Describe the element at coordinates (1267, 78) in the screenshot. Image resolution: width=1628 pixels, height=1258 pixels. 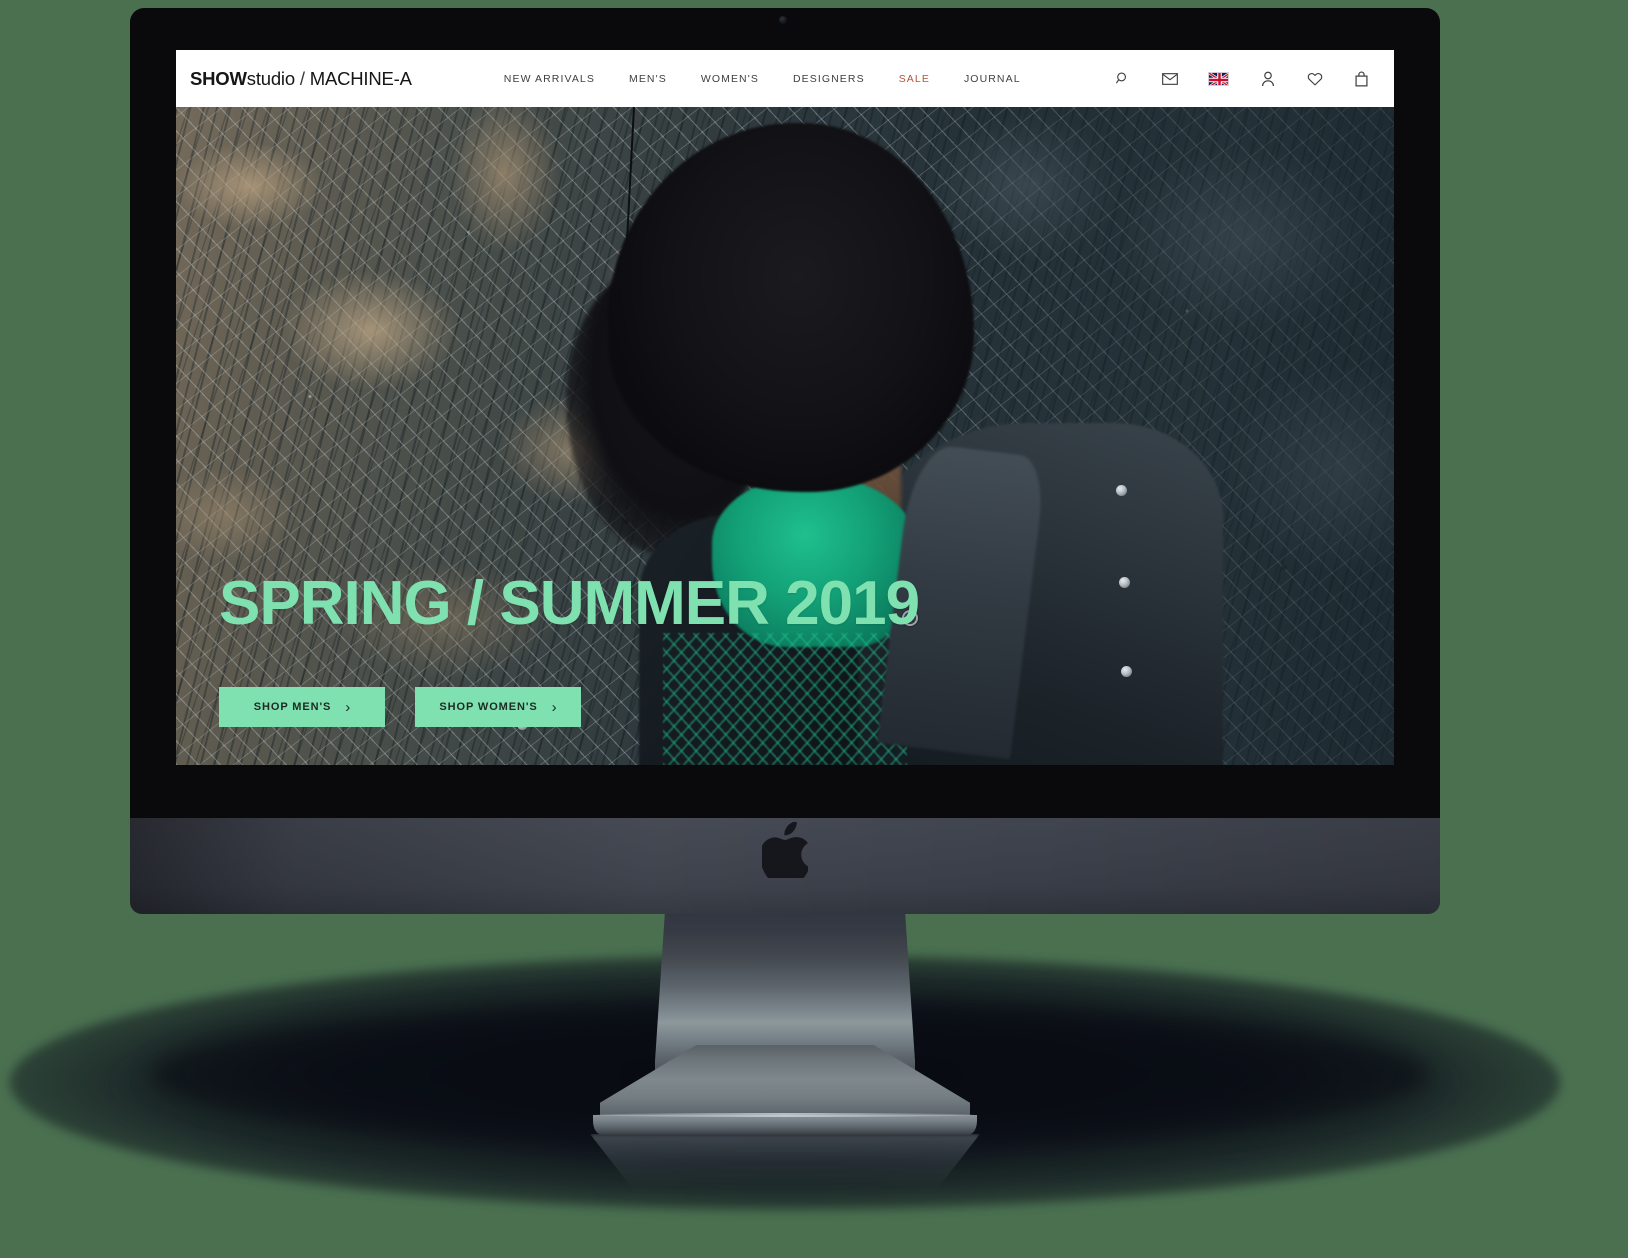
I see `account-icon` at that location.